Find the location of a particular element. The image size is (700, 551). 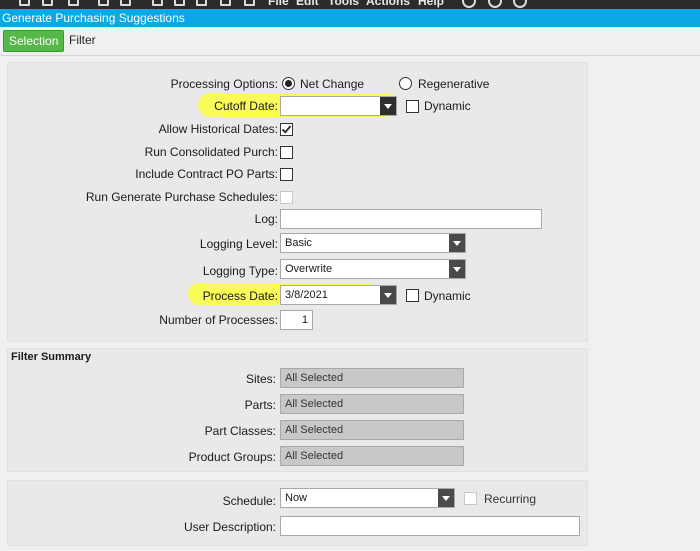

undo-icon is located at coordinates (47, 3).